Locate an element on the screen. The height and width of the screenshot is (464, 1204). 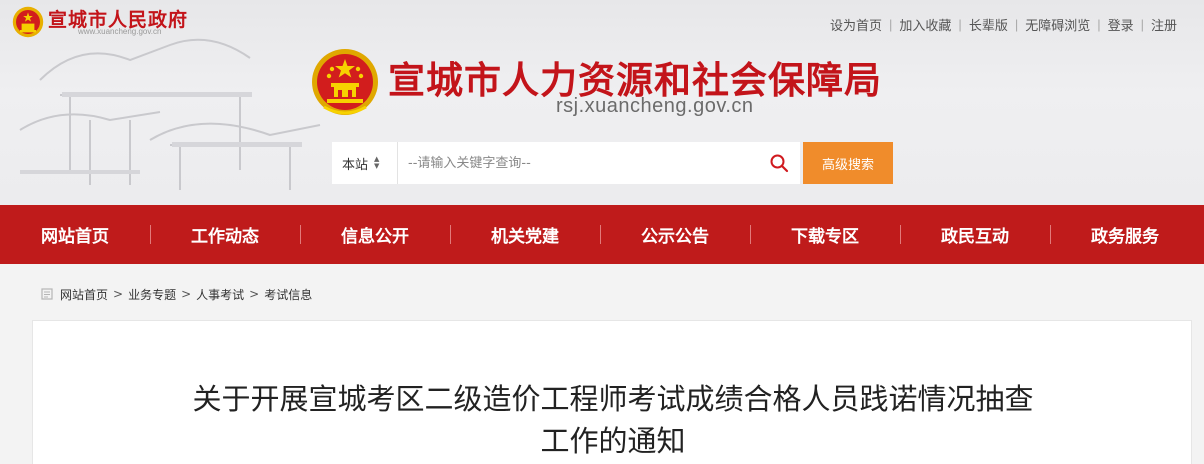
nav-downloads: 下载专区 is located at coordinates (825, 234).